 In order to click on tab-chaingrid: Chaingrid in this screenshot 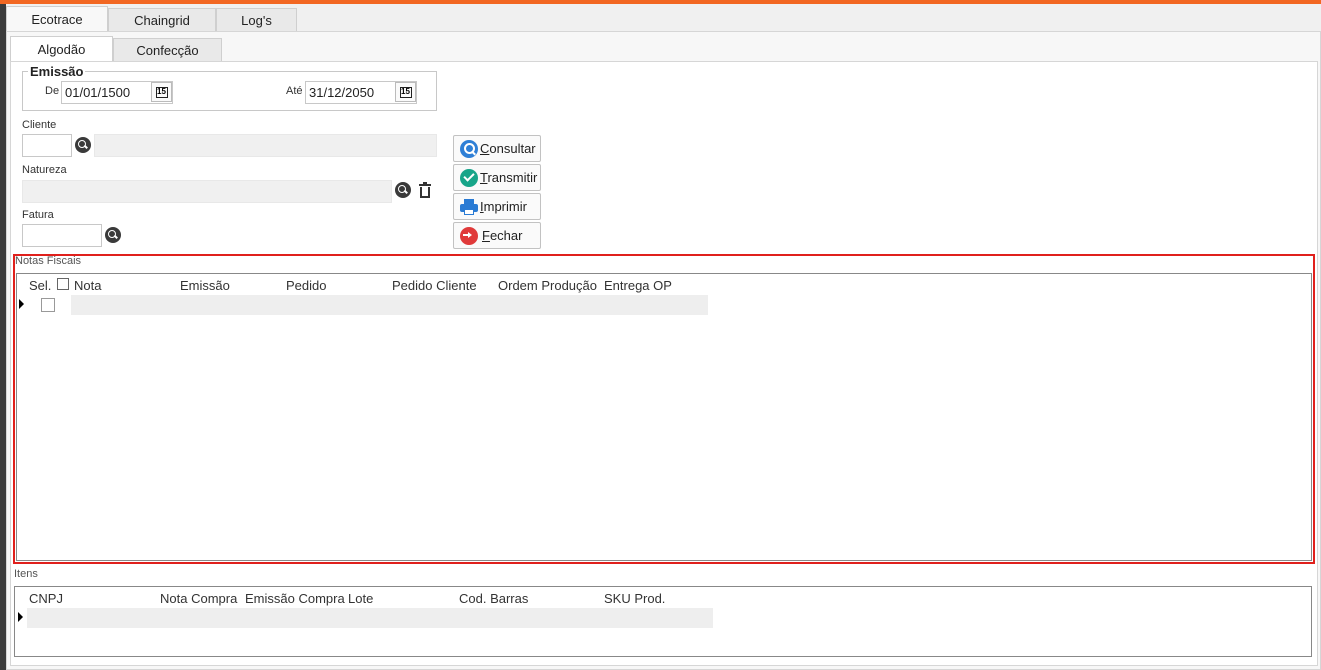, I will do `click(162, 20)`.